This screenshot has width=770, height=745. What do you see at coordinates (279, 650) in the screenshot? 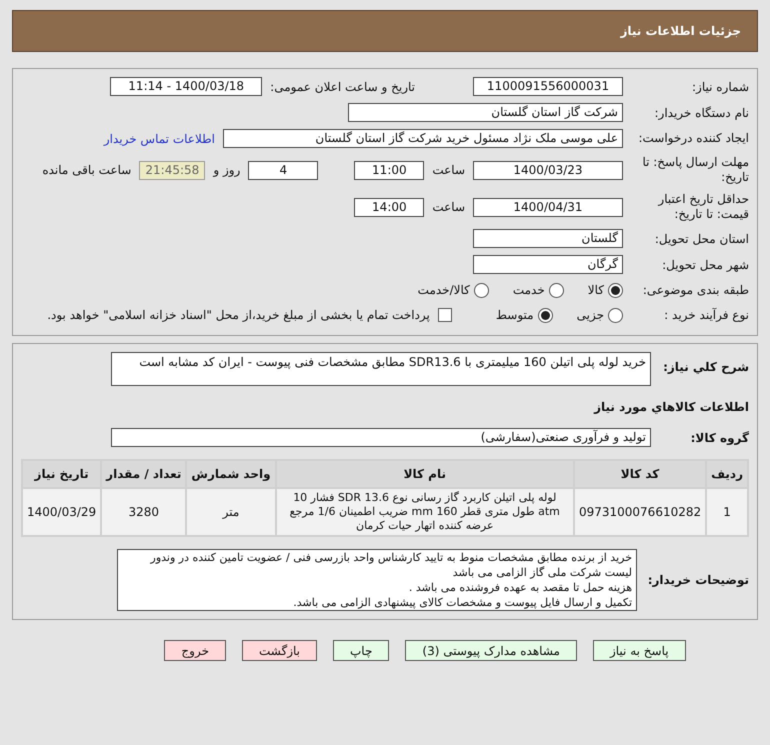
I see `action-button: بازگشت` at bounding box center [279, 650].